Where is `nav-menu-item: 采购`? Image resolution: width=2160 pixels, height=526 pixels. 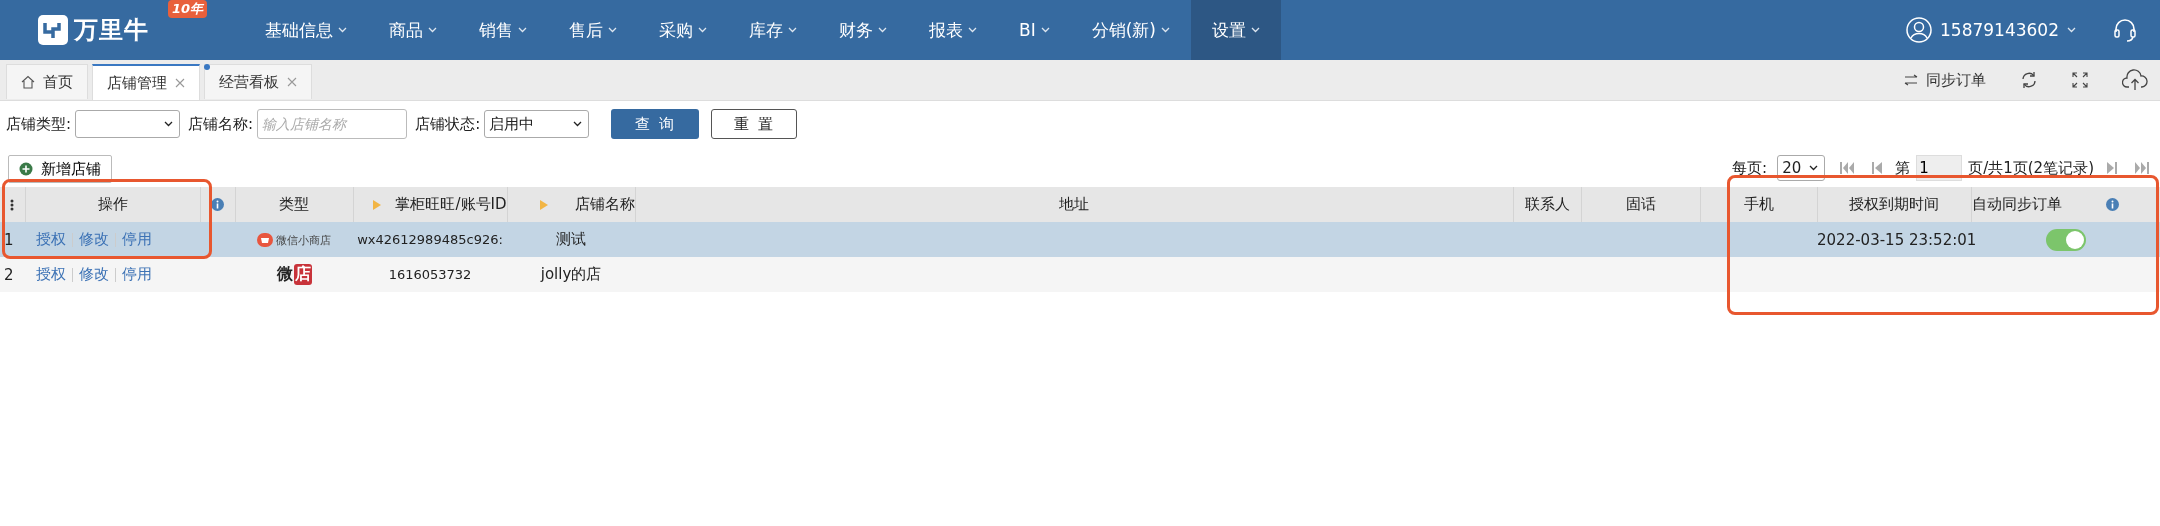
nav-menu-item: 采购 is located at coordinates (683, 30).